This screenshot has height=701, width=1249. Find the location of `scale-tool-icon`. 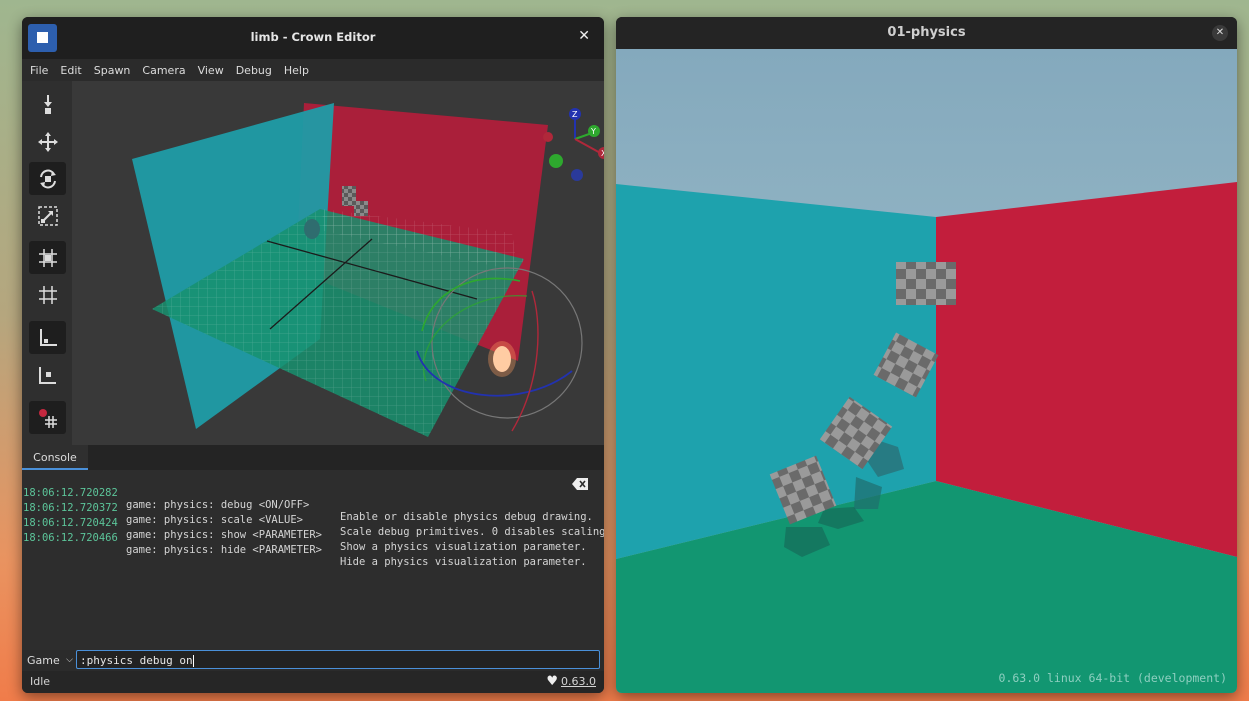

scale-tool-icon is located at coordinates (47, 215).